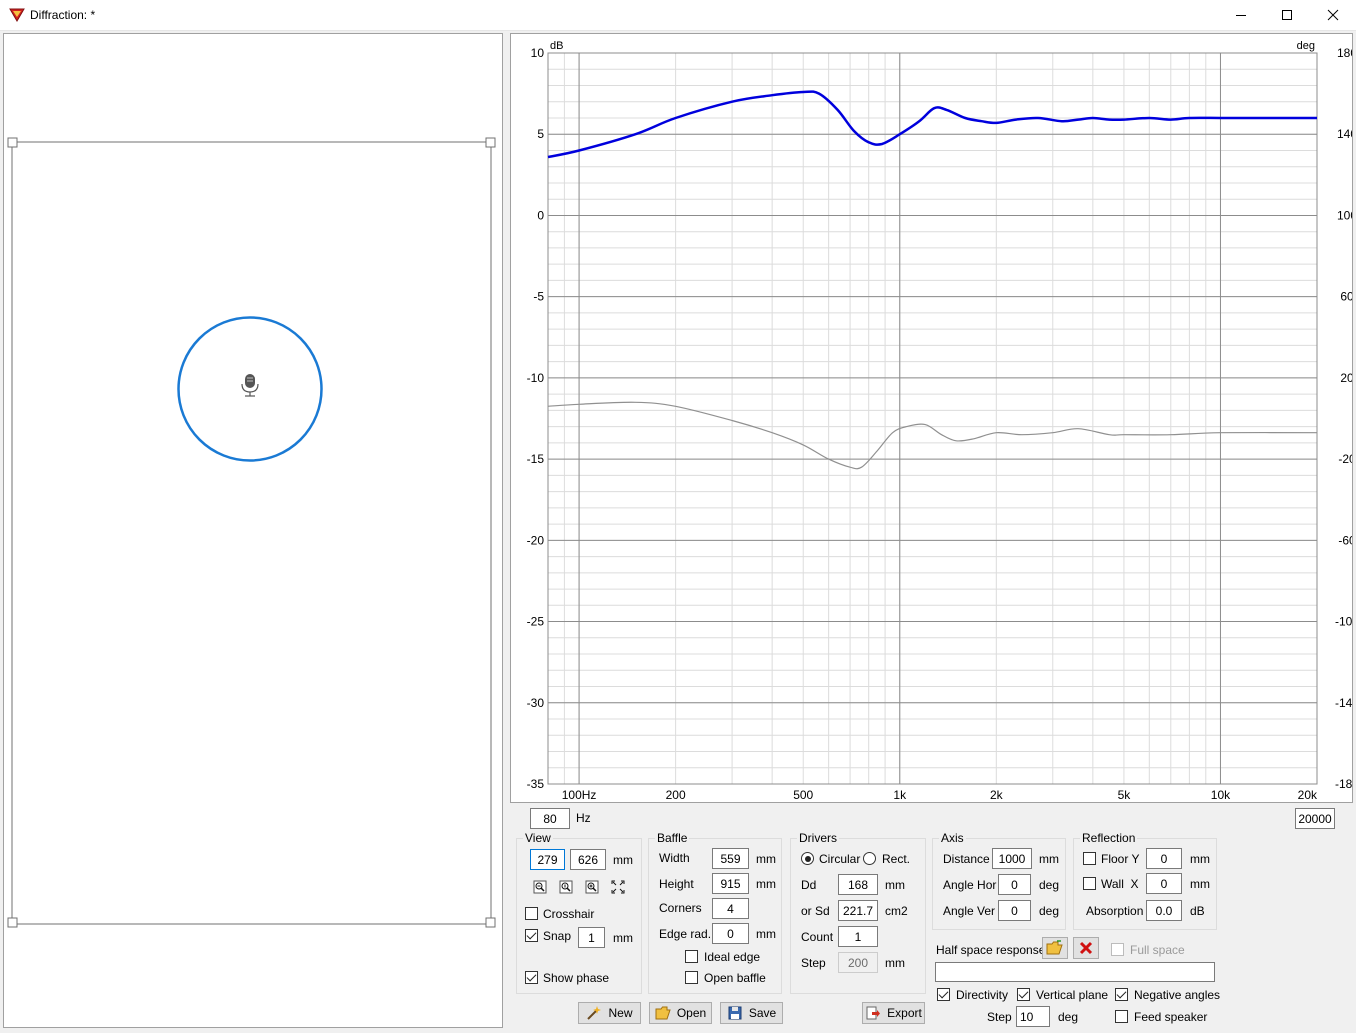 This screenshot has height=1033, width=1356. What do you see at coordinates (1023, 994) in the screenshot?
I see `vertical-plane-checkbox` at bounding box center [1023, 994].